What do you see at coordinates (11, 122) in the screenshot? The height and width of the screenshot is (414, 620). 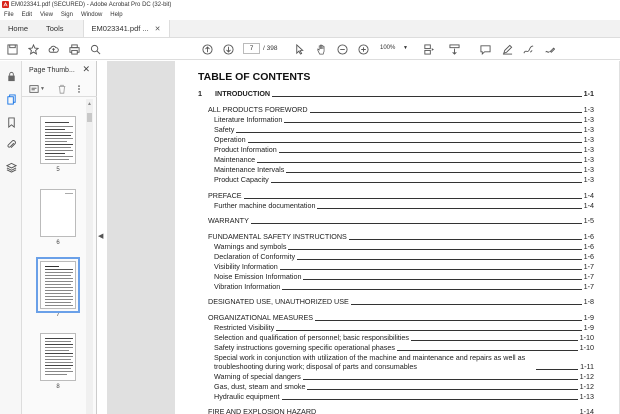 I see `bookmark-icon` at bounding box center [11, 122].